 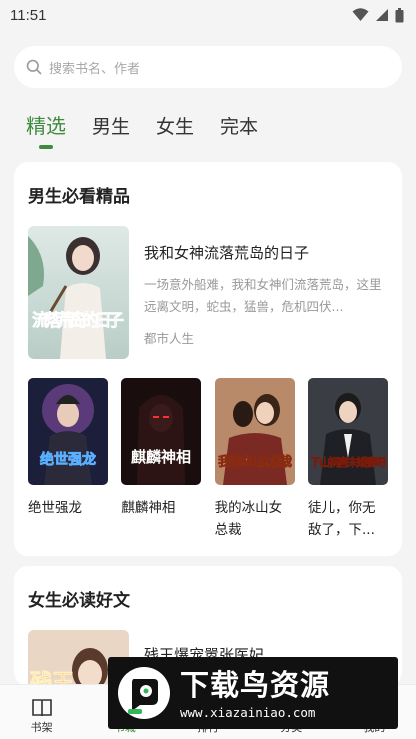 What do you see at coordinates (254, 431) in the screenshot?
I see `book-cover: 我的冰山女总裁` at bounding box center [254, 431].